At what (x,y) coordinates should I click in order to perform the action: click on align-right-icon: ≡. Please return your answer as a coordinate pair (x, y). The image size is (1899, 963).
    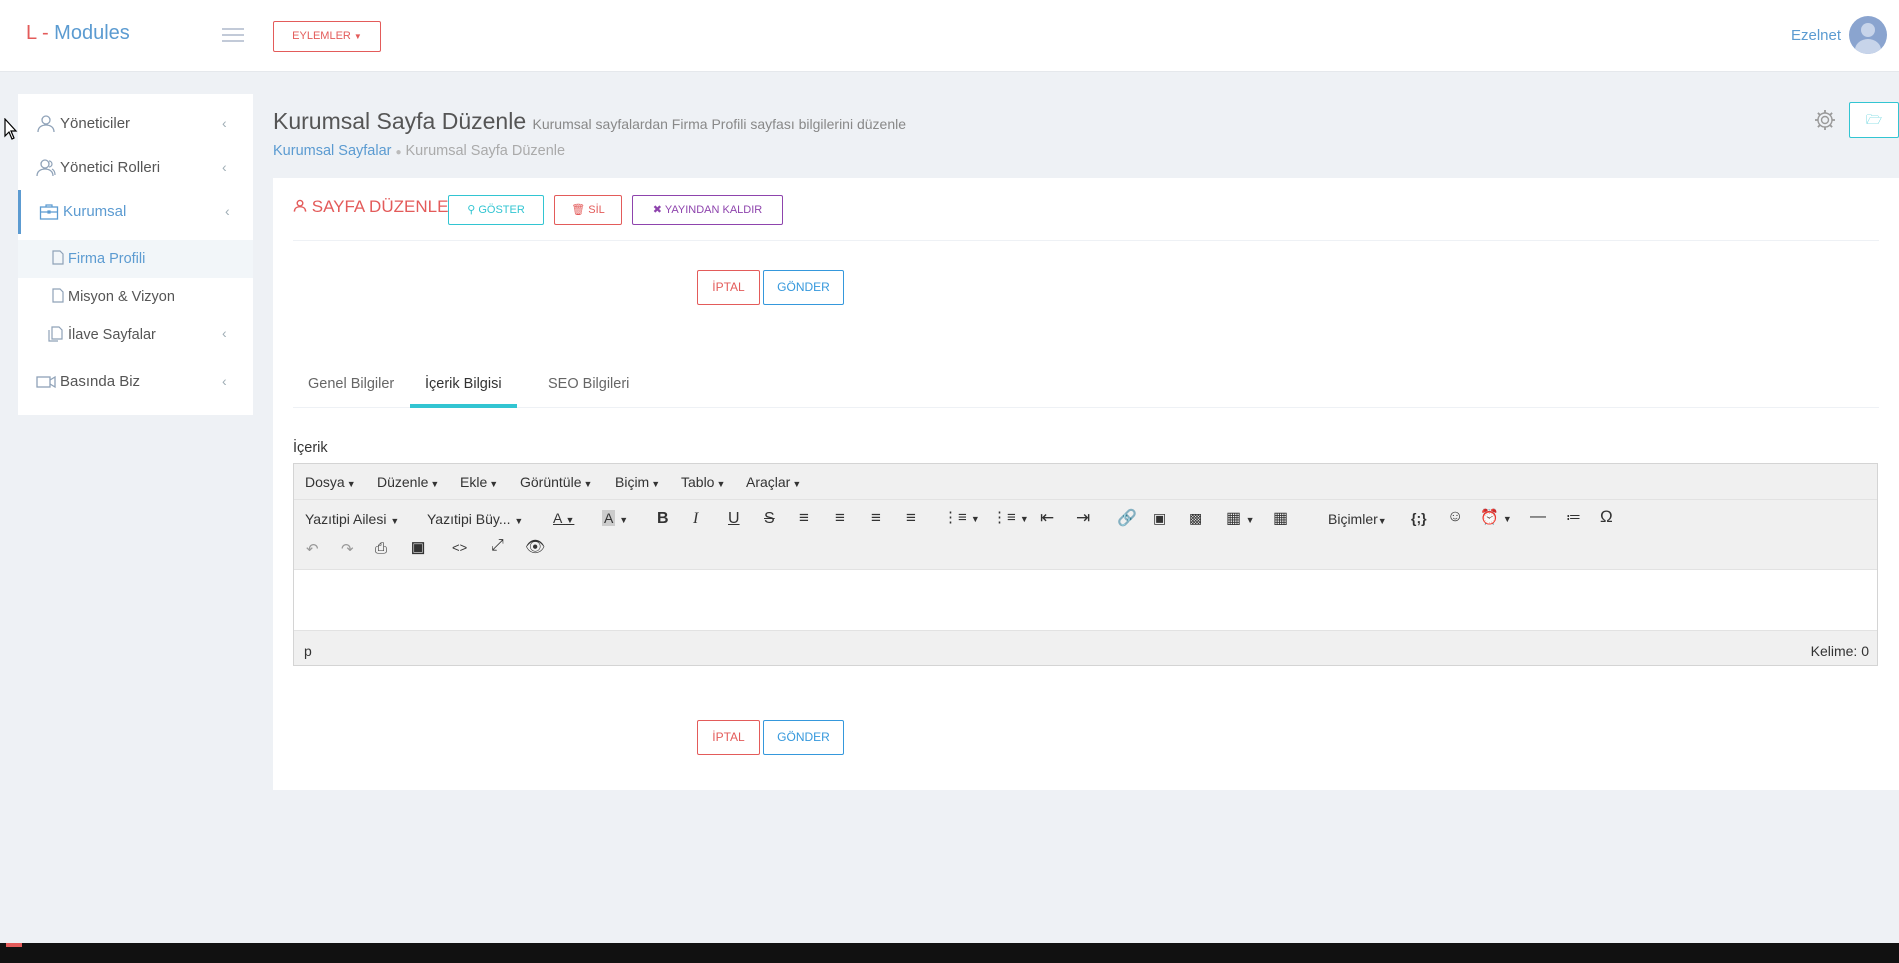
    Looking at the image, I should click on (876, 518).